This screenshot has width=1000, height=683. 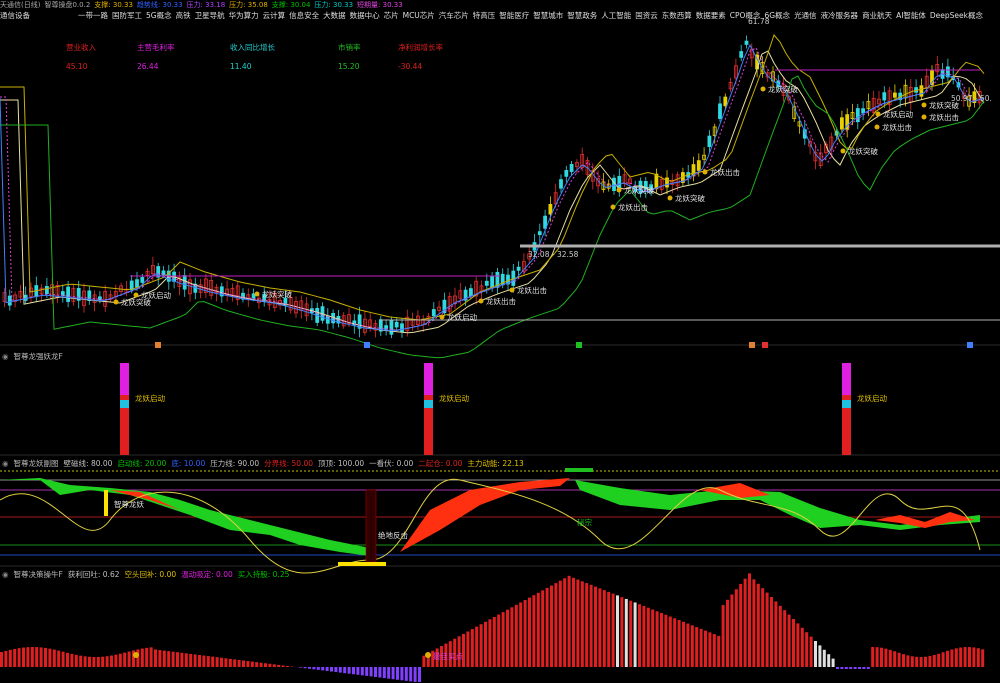 I want to click on panel3-label: 最佳买点, so click(x=448, y=656).